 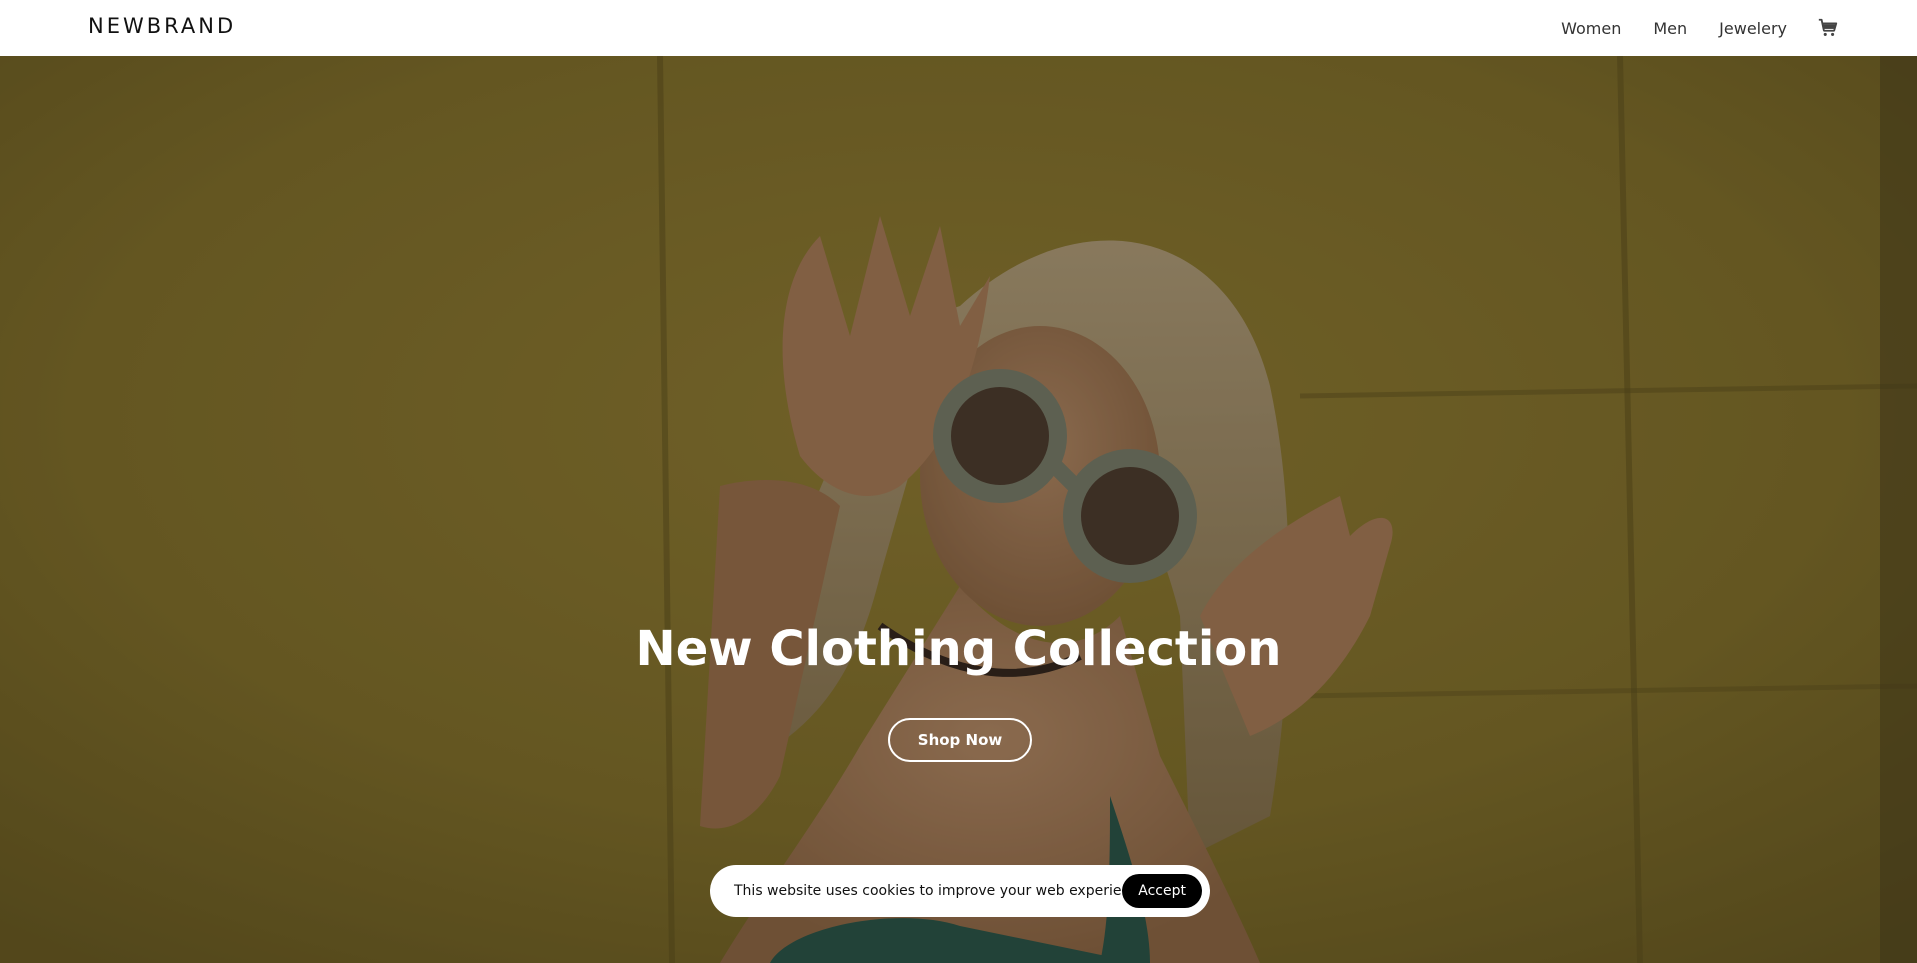 I want to click on main-nav: Women Men Jewelery, so click(x=1658, y=28).